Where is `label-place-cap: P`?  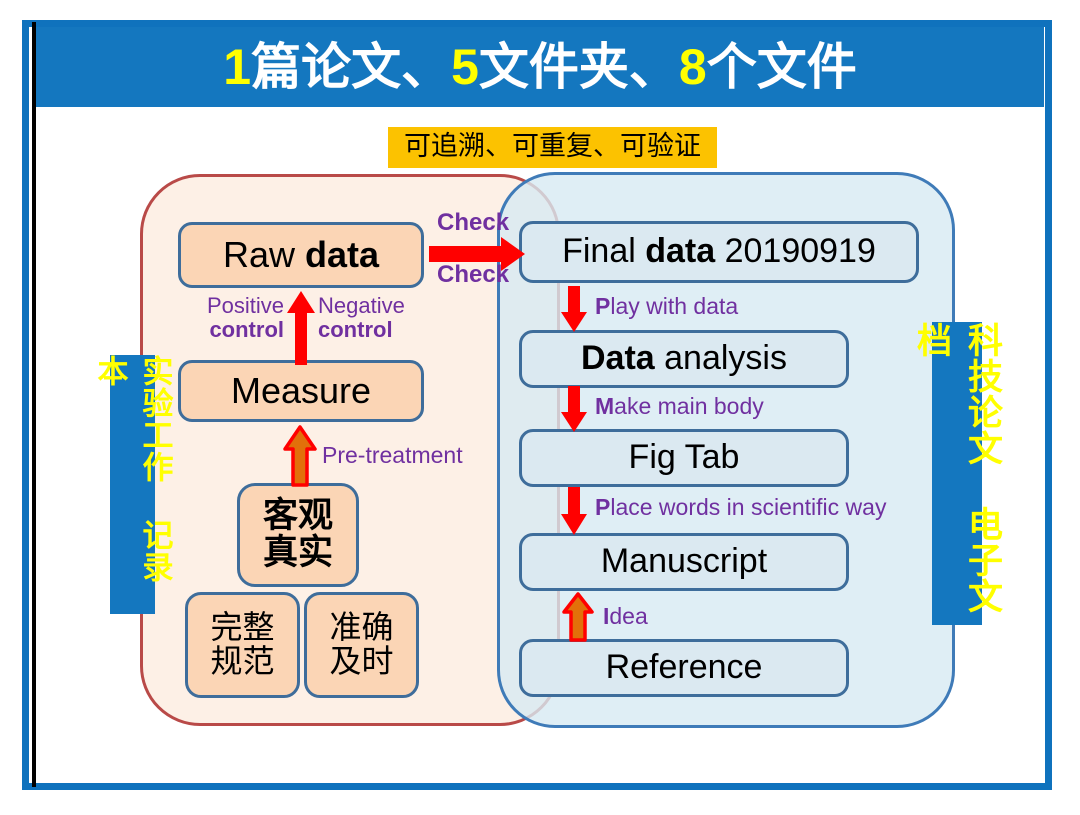 label-place-cap: P is located at coordinates (603, 507).